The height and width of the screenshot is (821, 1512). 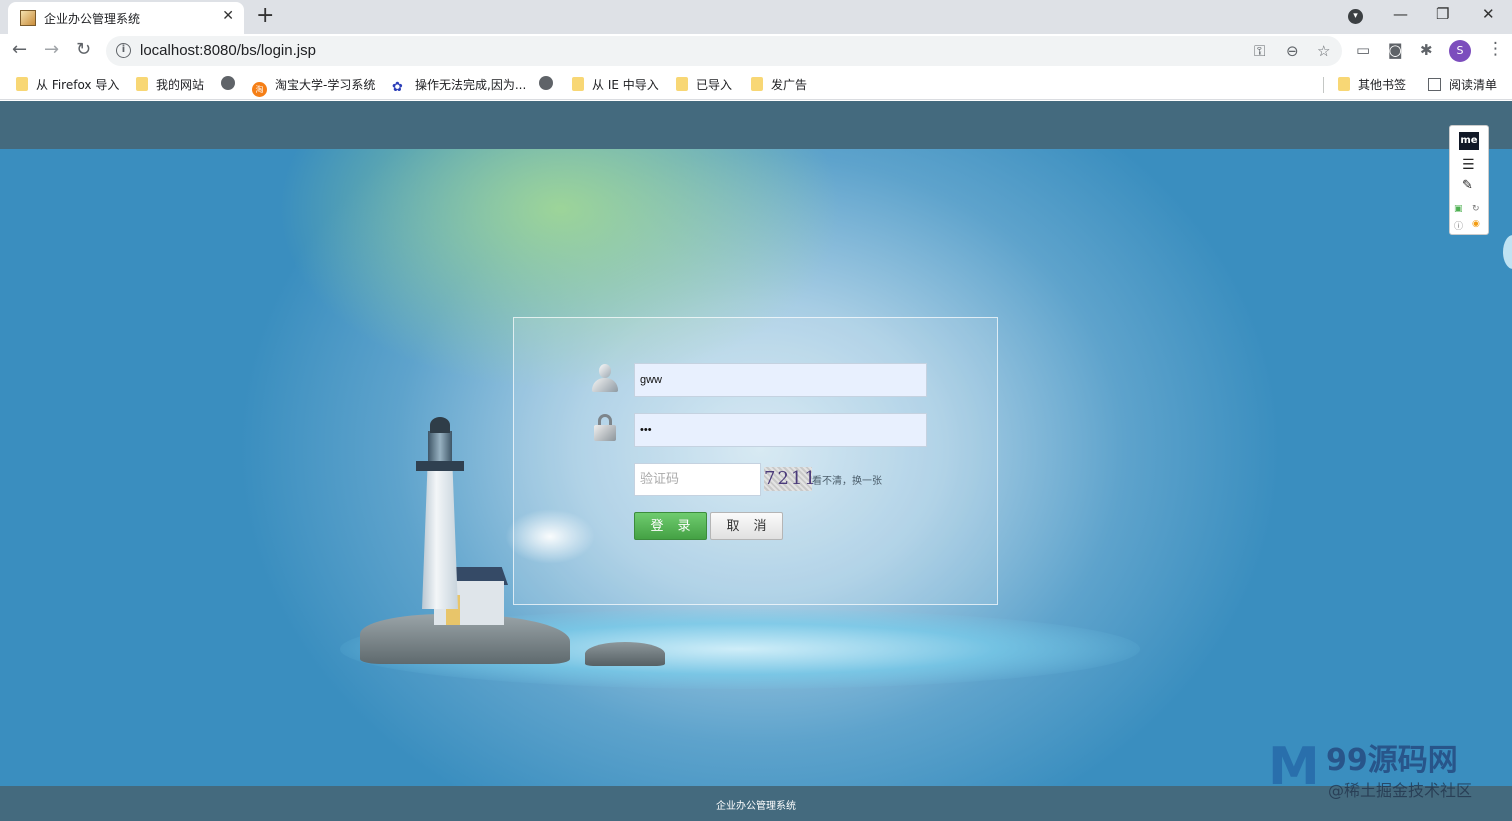 What do you see at coordinates (605, 433) in the screenshot?
I see `lock-icon-body` at bounding box center [605, 433].